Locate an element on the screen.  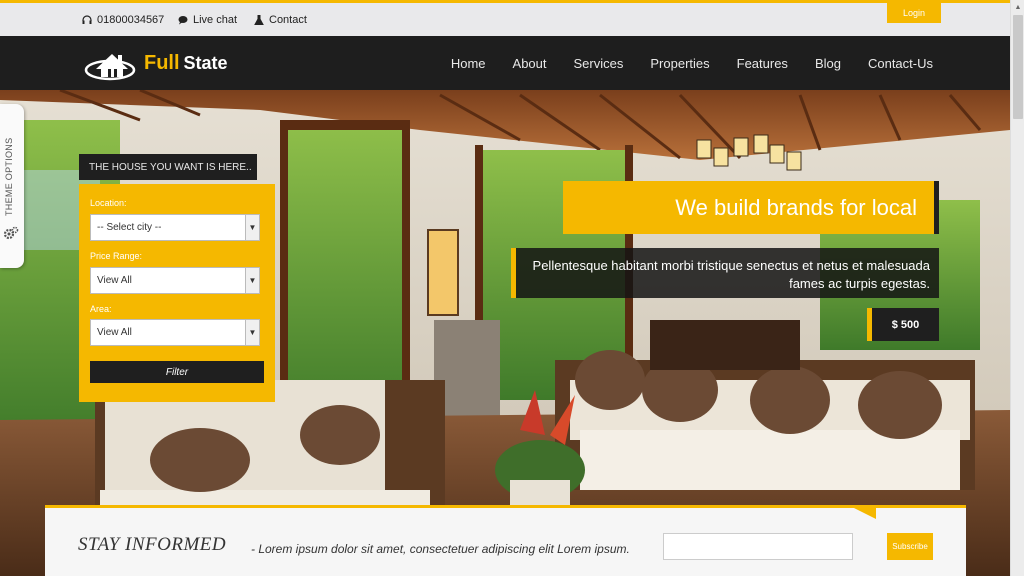
nav-blog: Blog is located at coordinates (828, 63).